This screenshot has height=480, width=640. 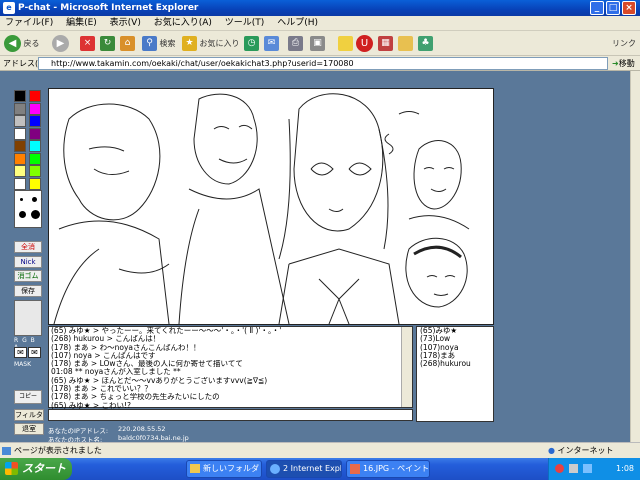 I want to click on taskbar-item-paint: 16.JPG - ペイント, so click(x=388, y=469).